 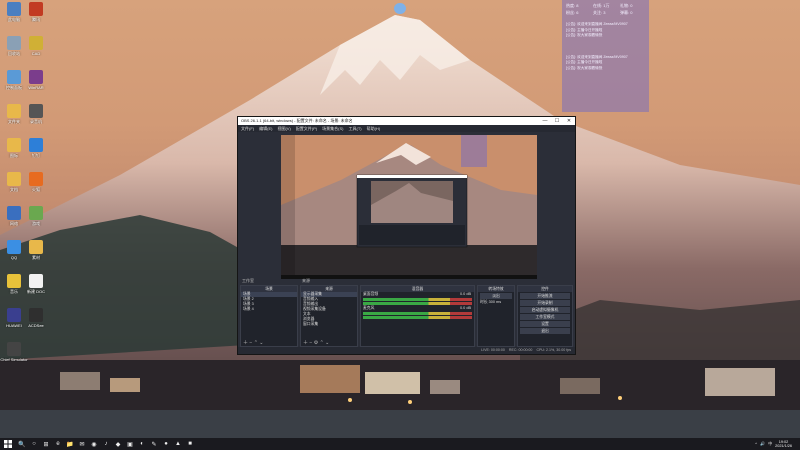 I want to click on taskbar-app-icon: ✎, so click(x=154, y=444).